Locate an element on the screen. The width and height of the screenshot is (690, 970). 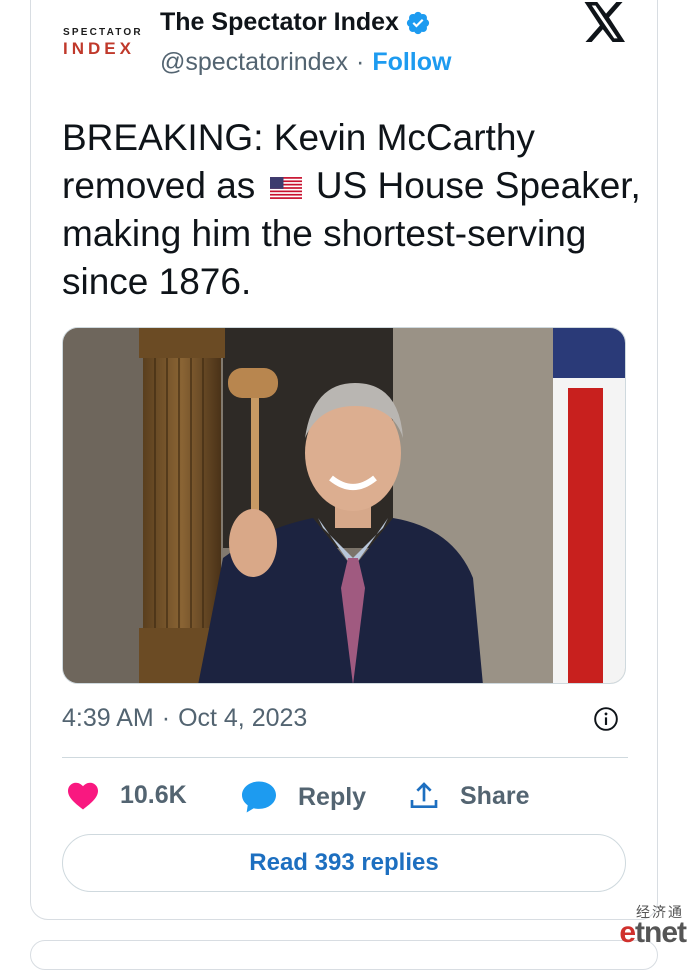
tweet-time: 4:39 AM is located at coordinates (108, 718).